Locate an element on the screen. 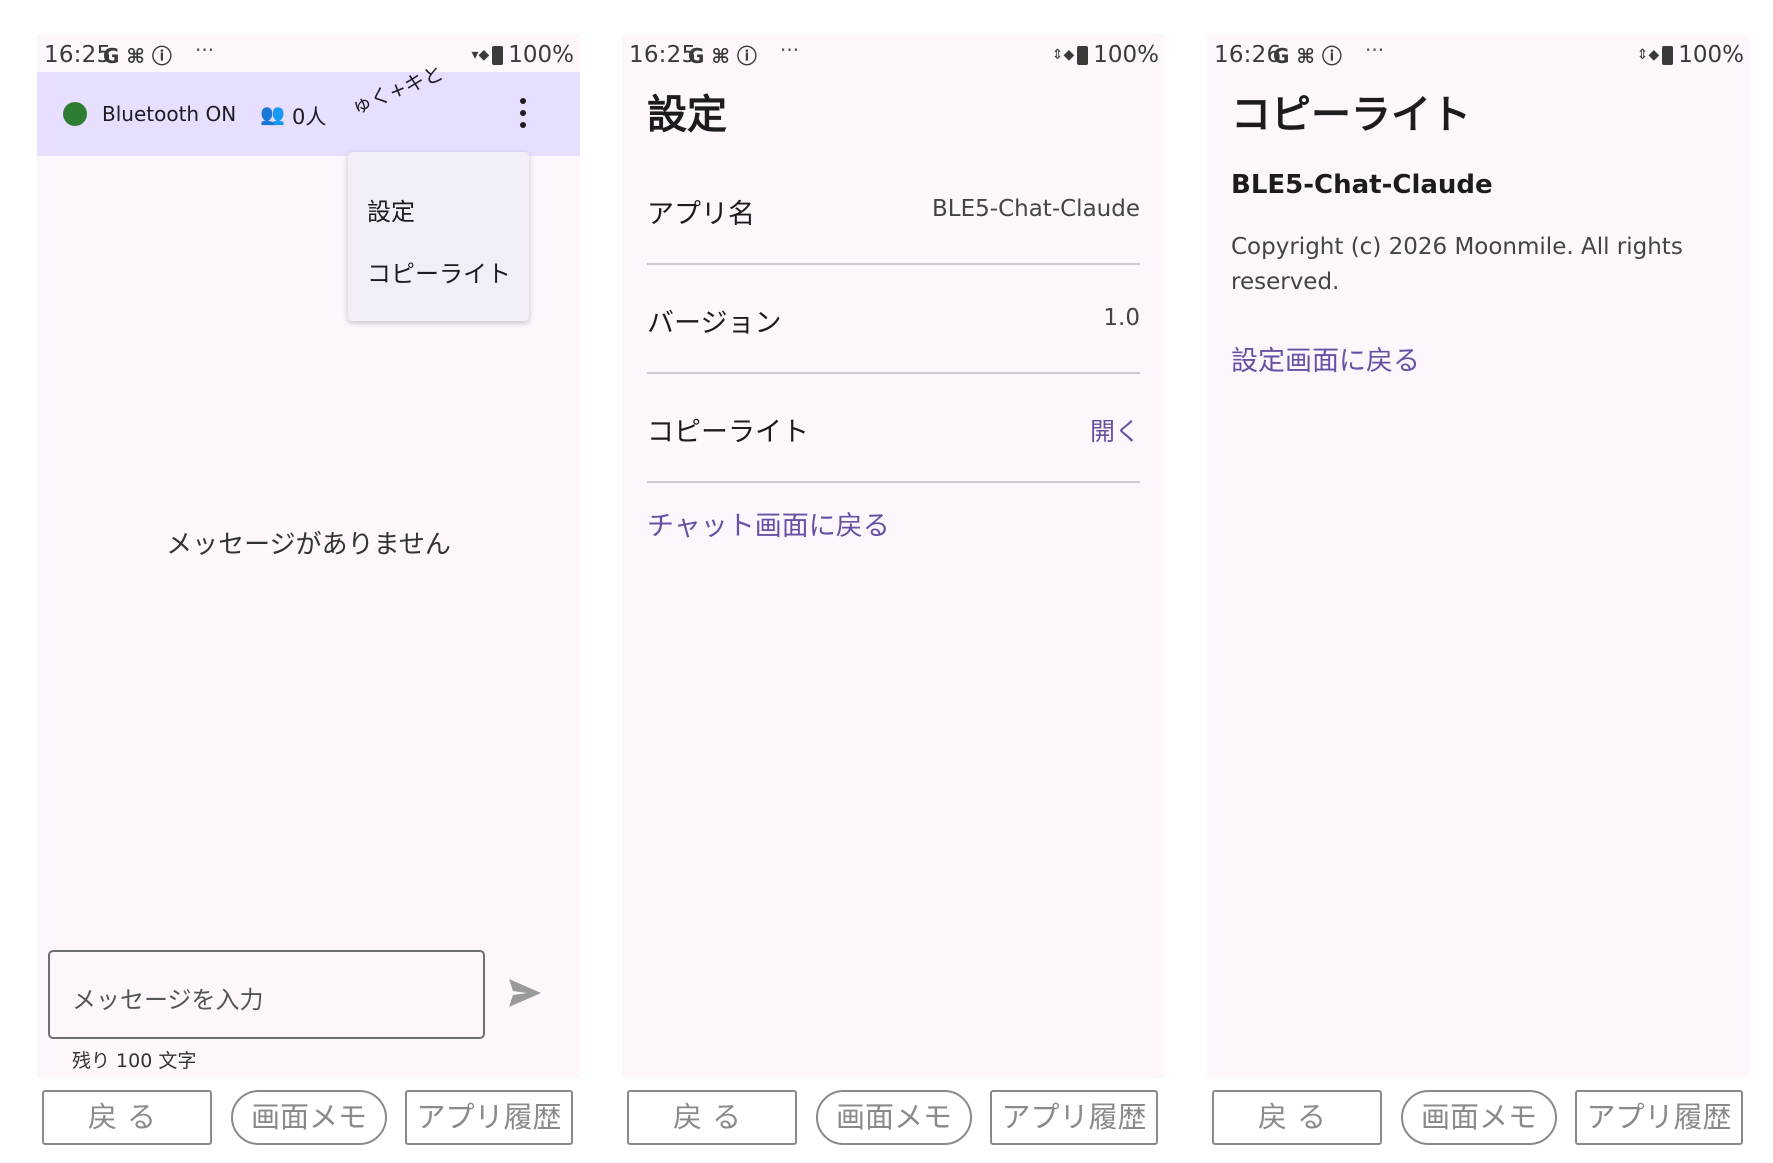  menu-item-settings: 設定 is located at coordinates (391, 209).